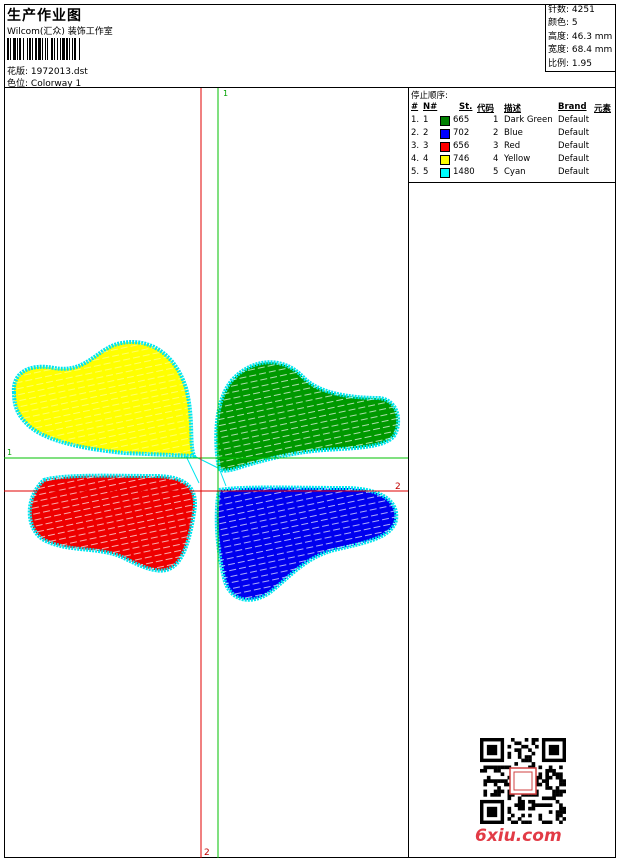 Image resolution: width=620 pixels, height=862 pixels. Describe the element at coordinates (415, 172) in the screenshot. I see `stop-row-5-seq: 5.` at that location.